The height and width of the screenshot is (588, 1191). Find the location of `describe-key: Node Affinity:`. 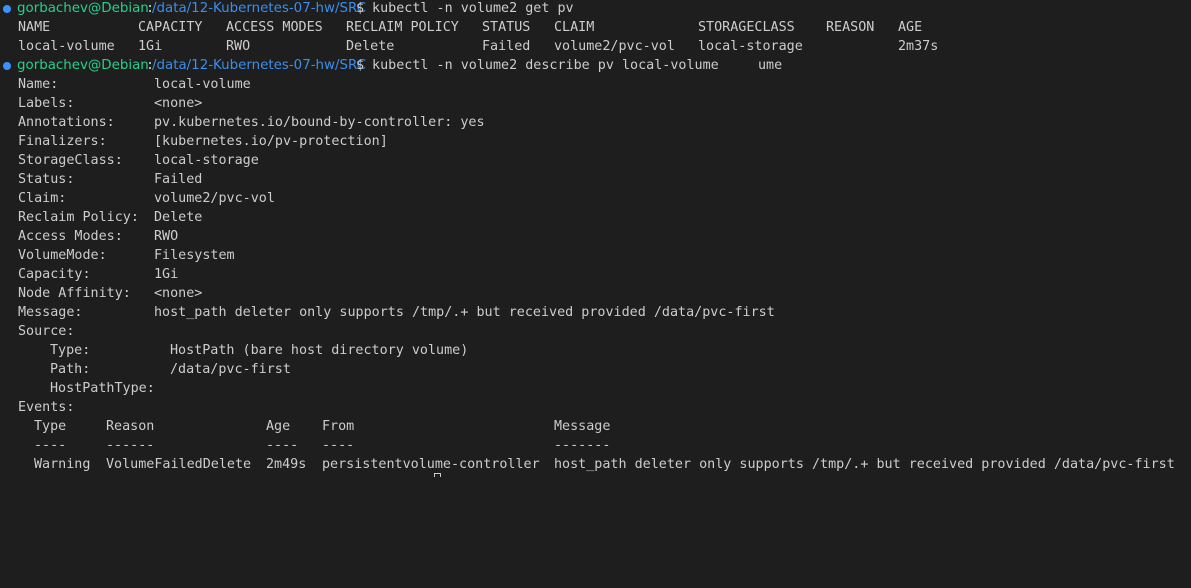

describe-key: Node Affinity: is located at coordinates (74, 293).